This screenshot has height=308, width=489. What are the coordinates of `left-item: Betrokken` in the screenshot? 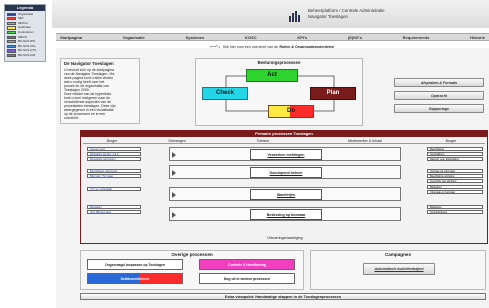 It's located at (114, 207).